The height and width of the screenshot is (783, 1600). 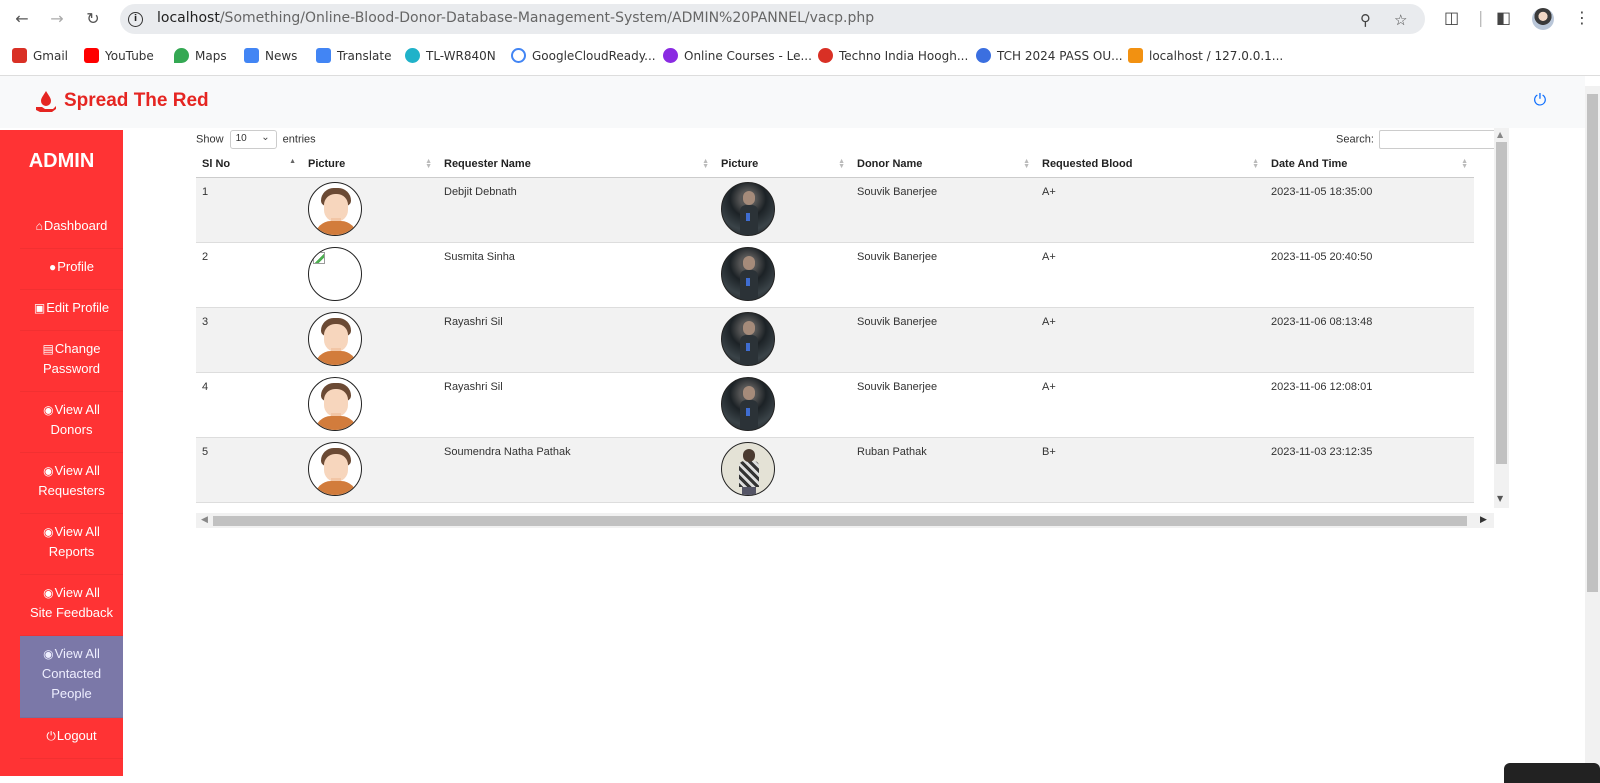 I want to click on file-icon: ▤, so click(x=48, y=349).